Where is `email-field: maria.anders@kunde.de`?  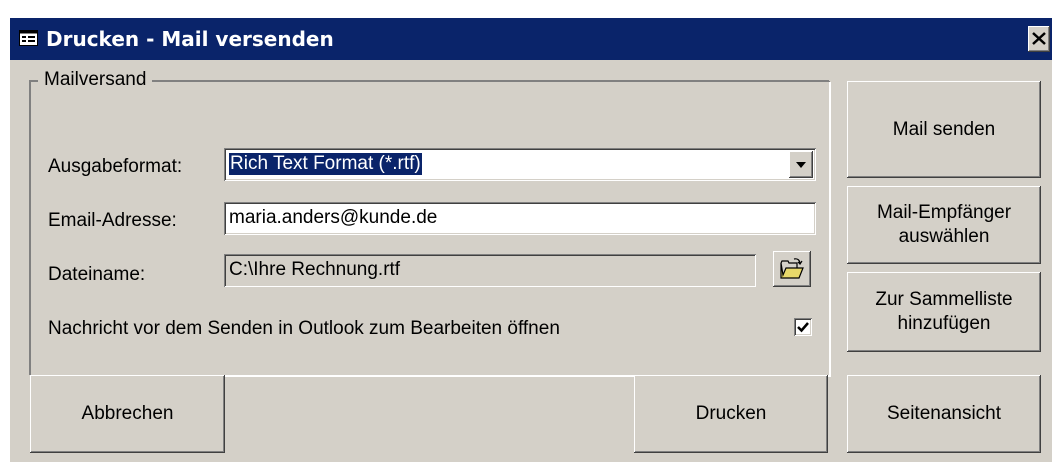
email-field: maria.anders@kunde.de is located at coordinates (520, 218).